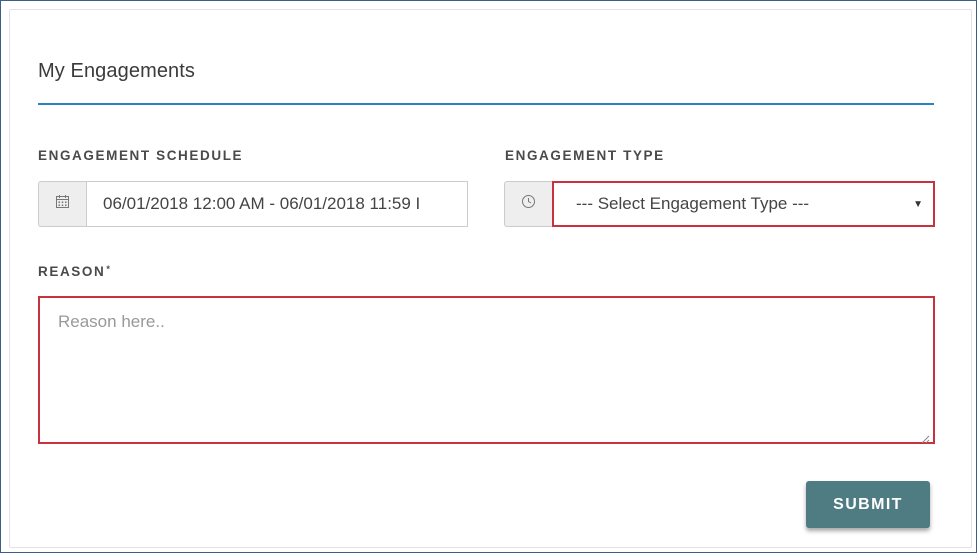 This screenshot has width=977, height=553. I want to click on engagement-type-addon, so click(528, 204).